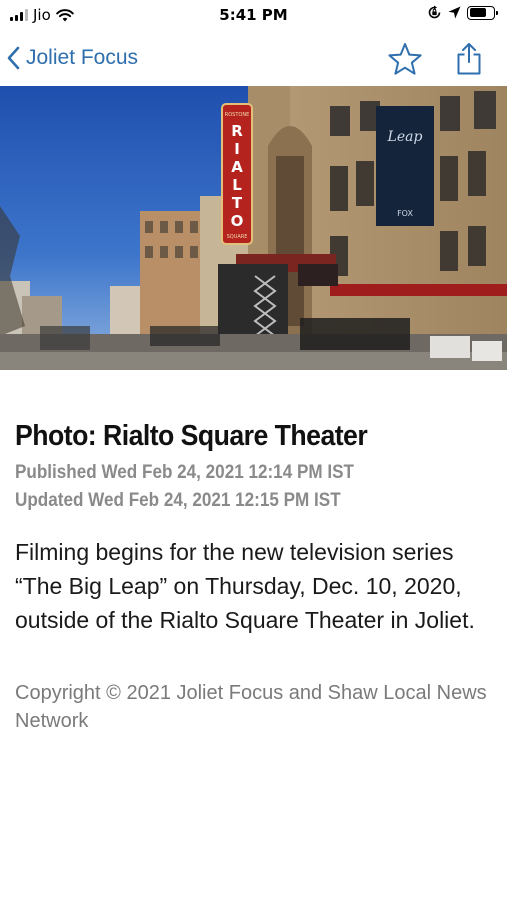  Describe the element at coordinates (237, 149) in the screenshot. I see `svg-text: I` at that location.